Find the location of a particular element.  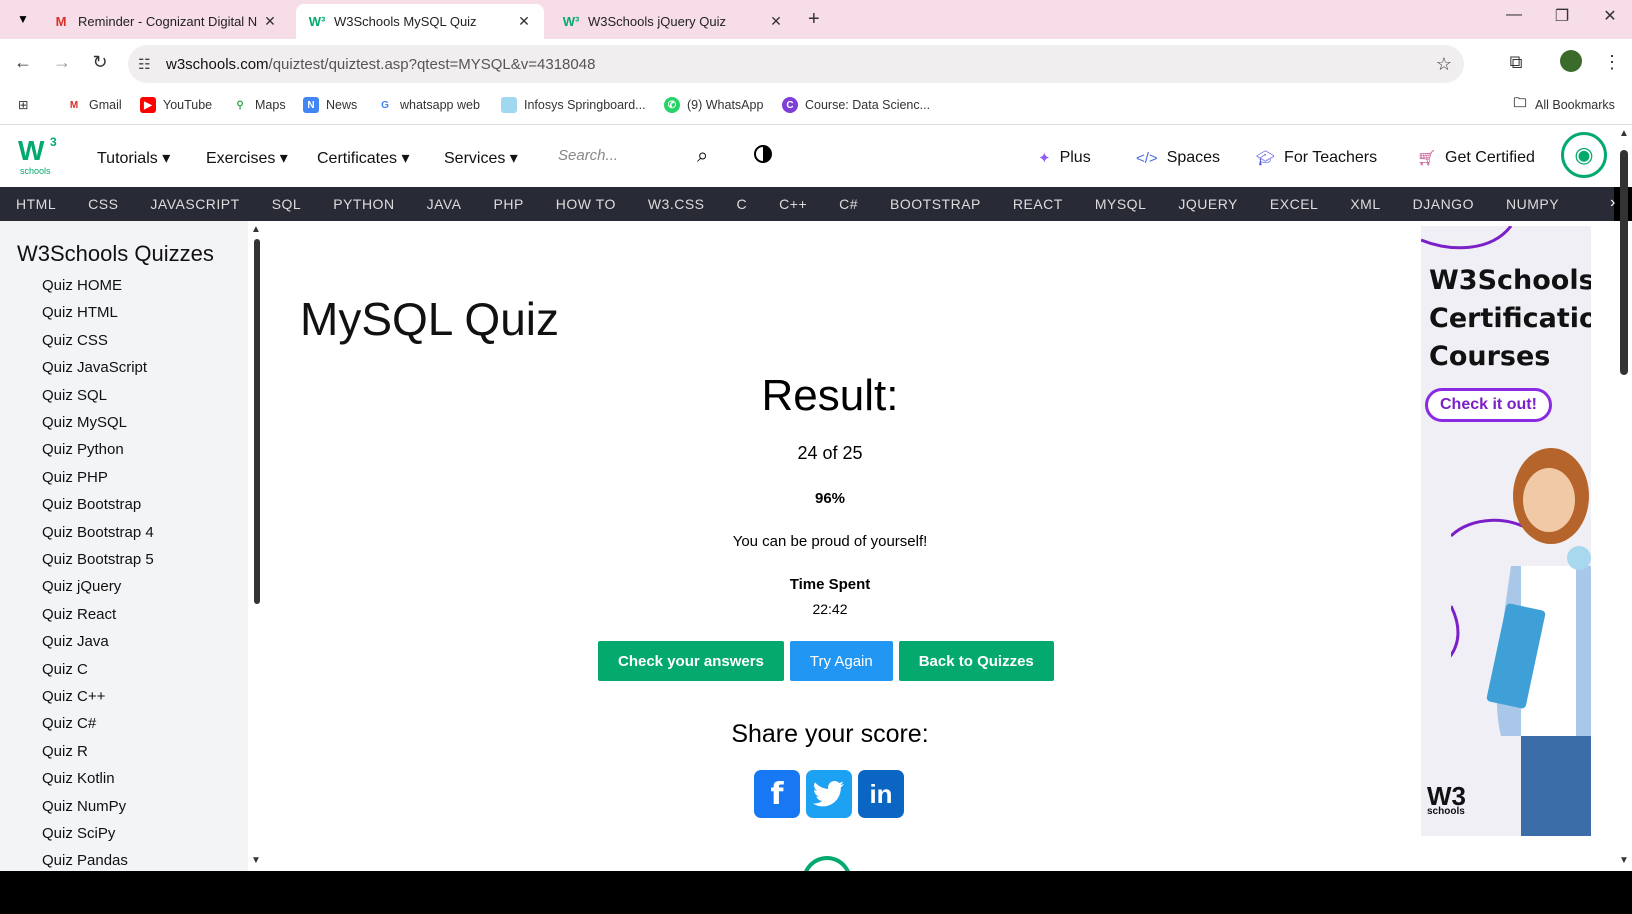

sidebar-item-quiz-cplusplus: Quiz C++ is located at coordinates (73, 696).